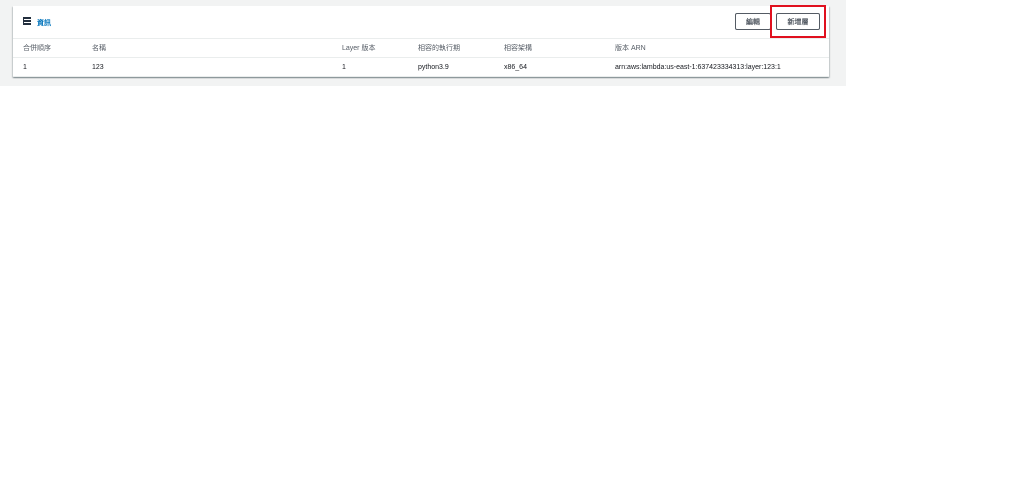  Describe the element at coordinates (515, 67) in the screenshot. I see `cell-compatible-architectures: x86_64` at that location.